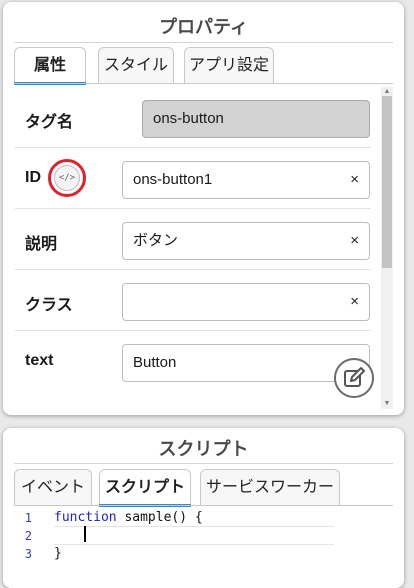 This screenshot has width=414, height=588. I want to click on scroll-thumb, so click(387, 182).